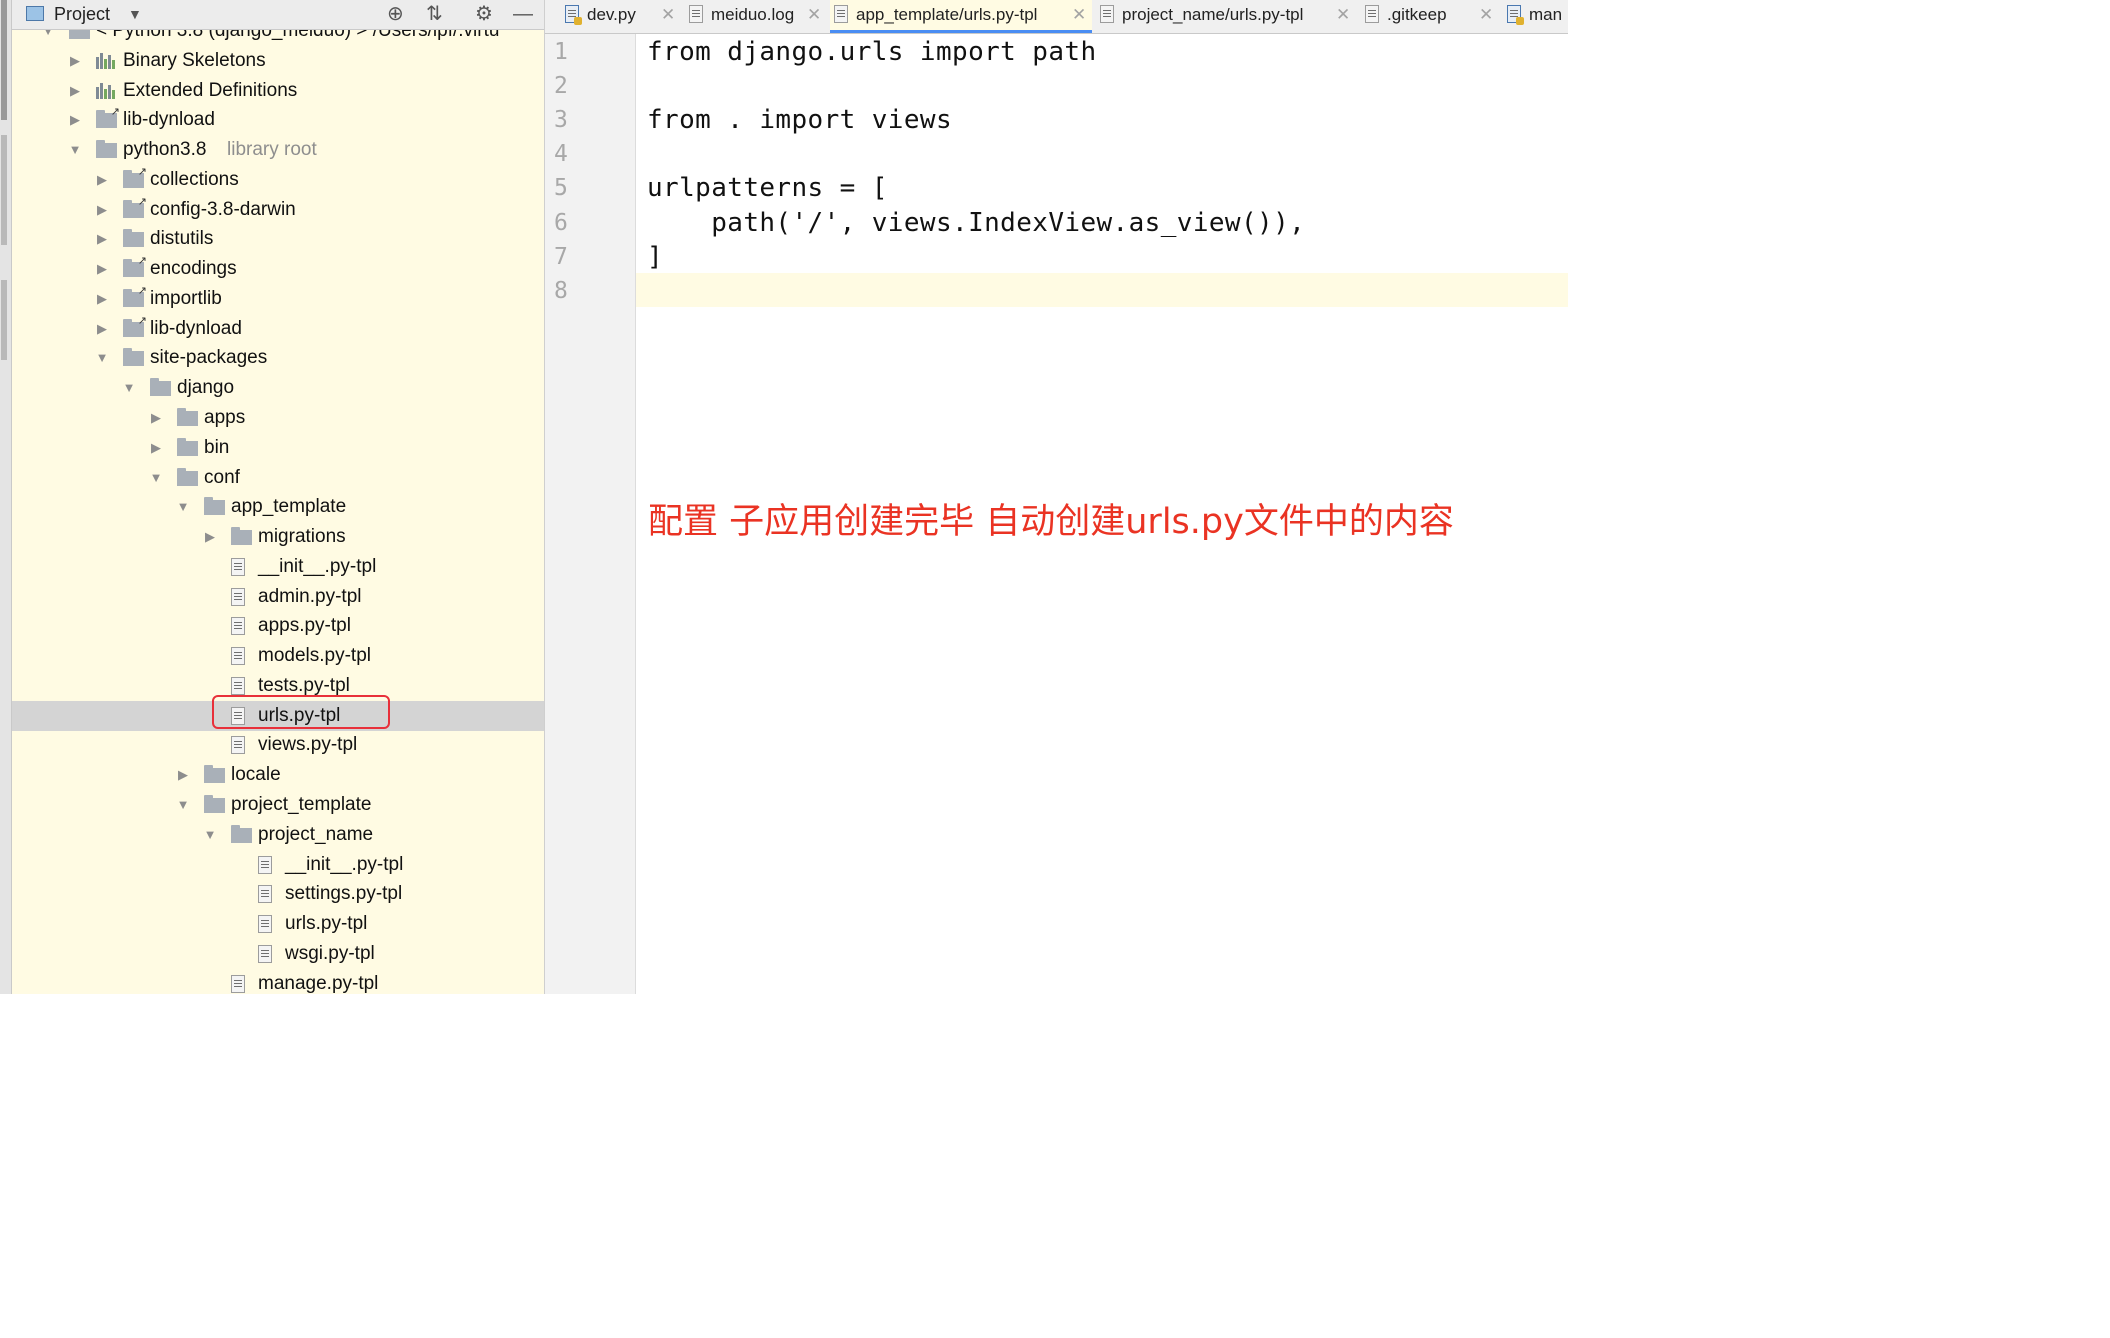 This screenshot has height=1338, width=2110. I want to click on tree-file-item: urls.py-tpl, so click(278, 924).